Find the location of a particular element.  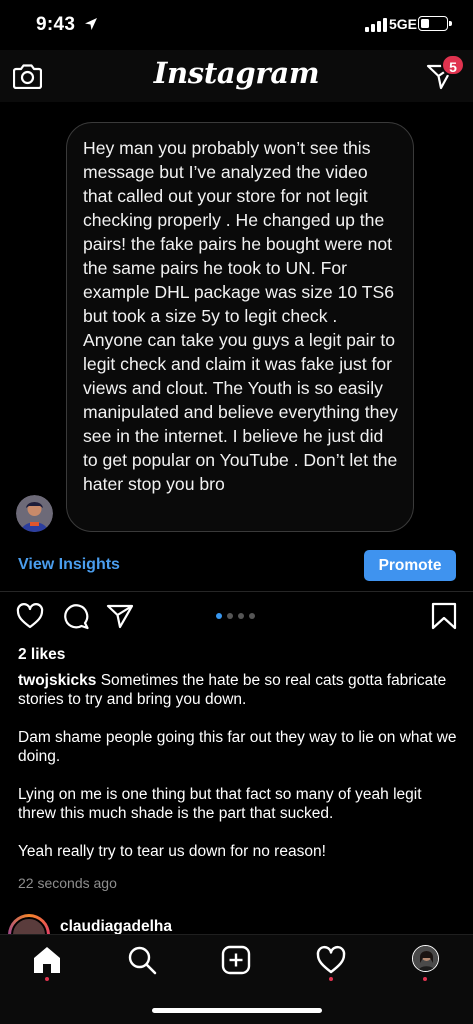

location-arrow-icon is located at coordinates (91, 24).